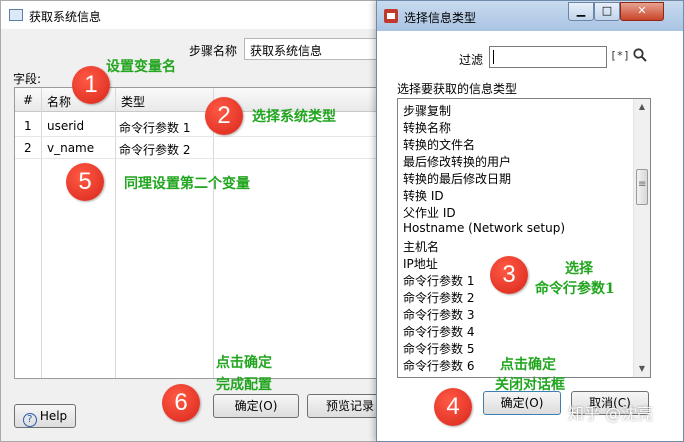 The width and height of the screenshot is (684, 442). Describe the element at coordinates (65, 126) in the screenshot. I see `row-name: userid` at that location.